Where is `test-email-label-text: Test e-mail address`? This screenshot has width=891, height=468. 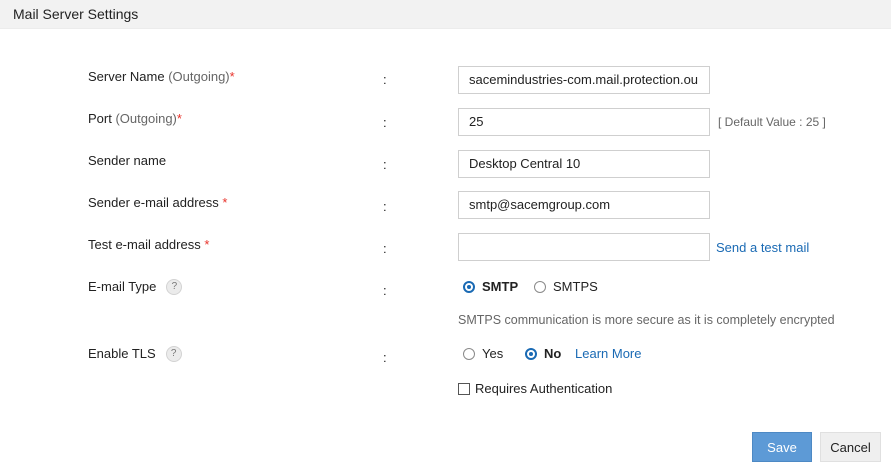 test-email-label-text: Test e-mail address is located at coordinates (144, 244).